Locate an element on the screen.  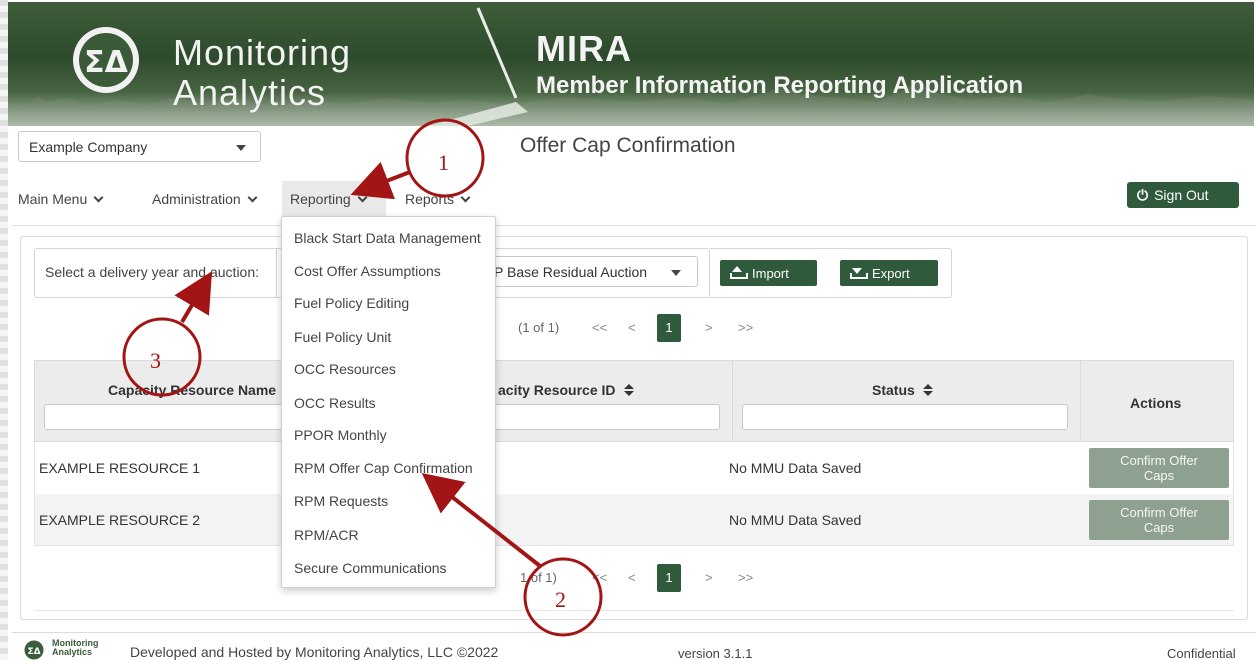
column-header-actions: Actions is located at coordinates (1156, 403).